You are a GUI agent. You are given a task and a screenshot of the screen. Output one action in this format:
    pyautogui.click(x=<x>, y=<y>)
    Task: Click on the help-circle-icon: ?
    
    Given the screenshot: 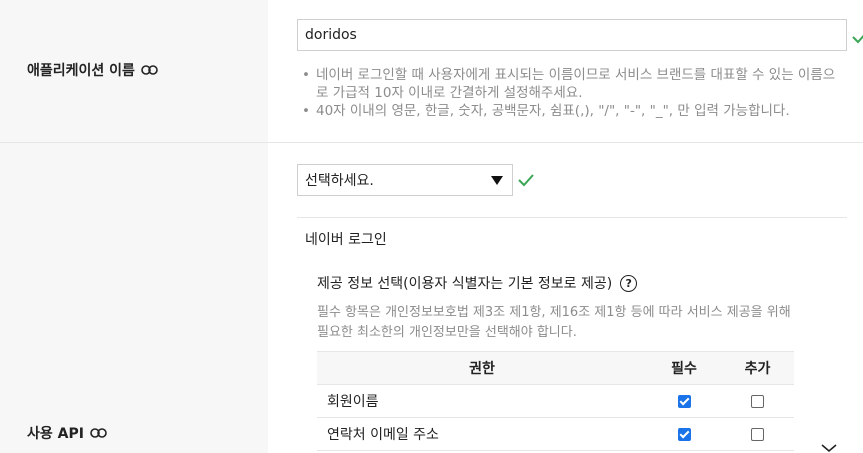 What is the action you would take?
    pyautogui.click(x=629, y=283)
    